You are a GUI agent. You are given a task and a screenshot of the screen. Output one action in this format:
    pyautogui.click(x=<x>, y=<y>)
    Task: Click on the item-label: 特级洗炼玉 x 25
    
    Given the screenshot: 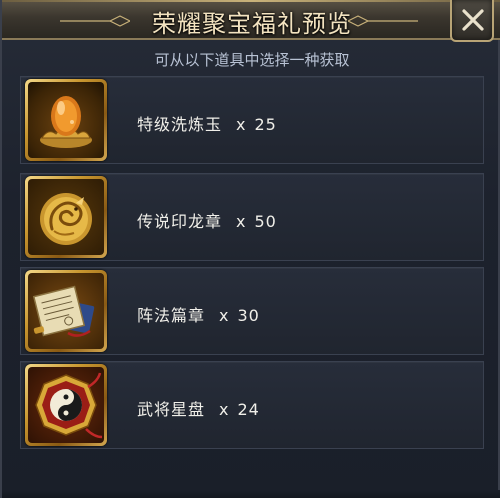 What is the action you would take?
    pyautogui.click(x=207, y=123)
    